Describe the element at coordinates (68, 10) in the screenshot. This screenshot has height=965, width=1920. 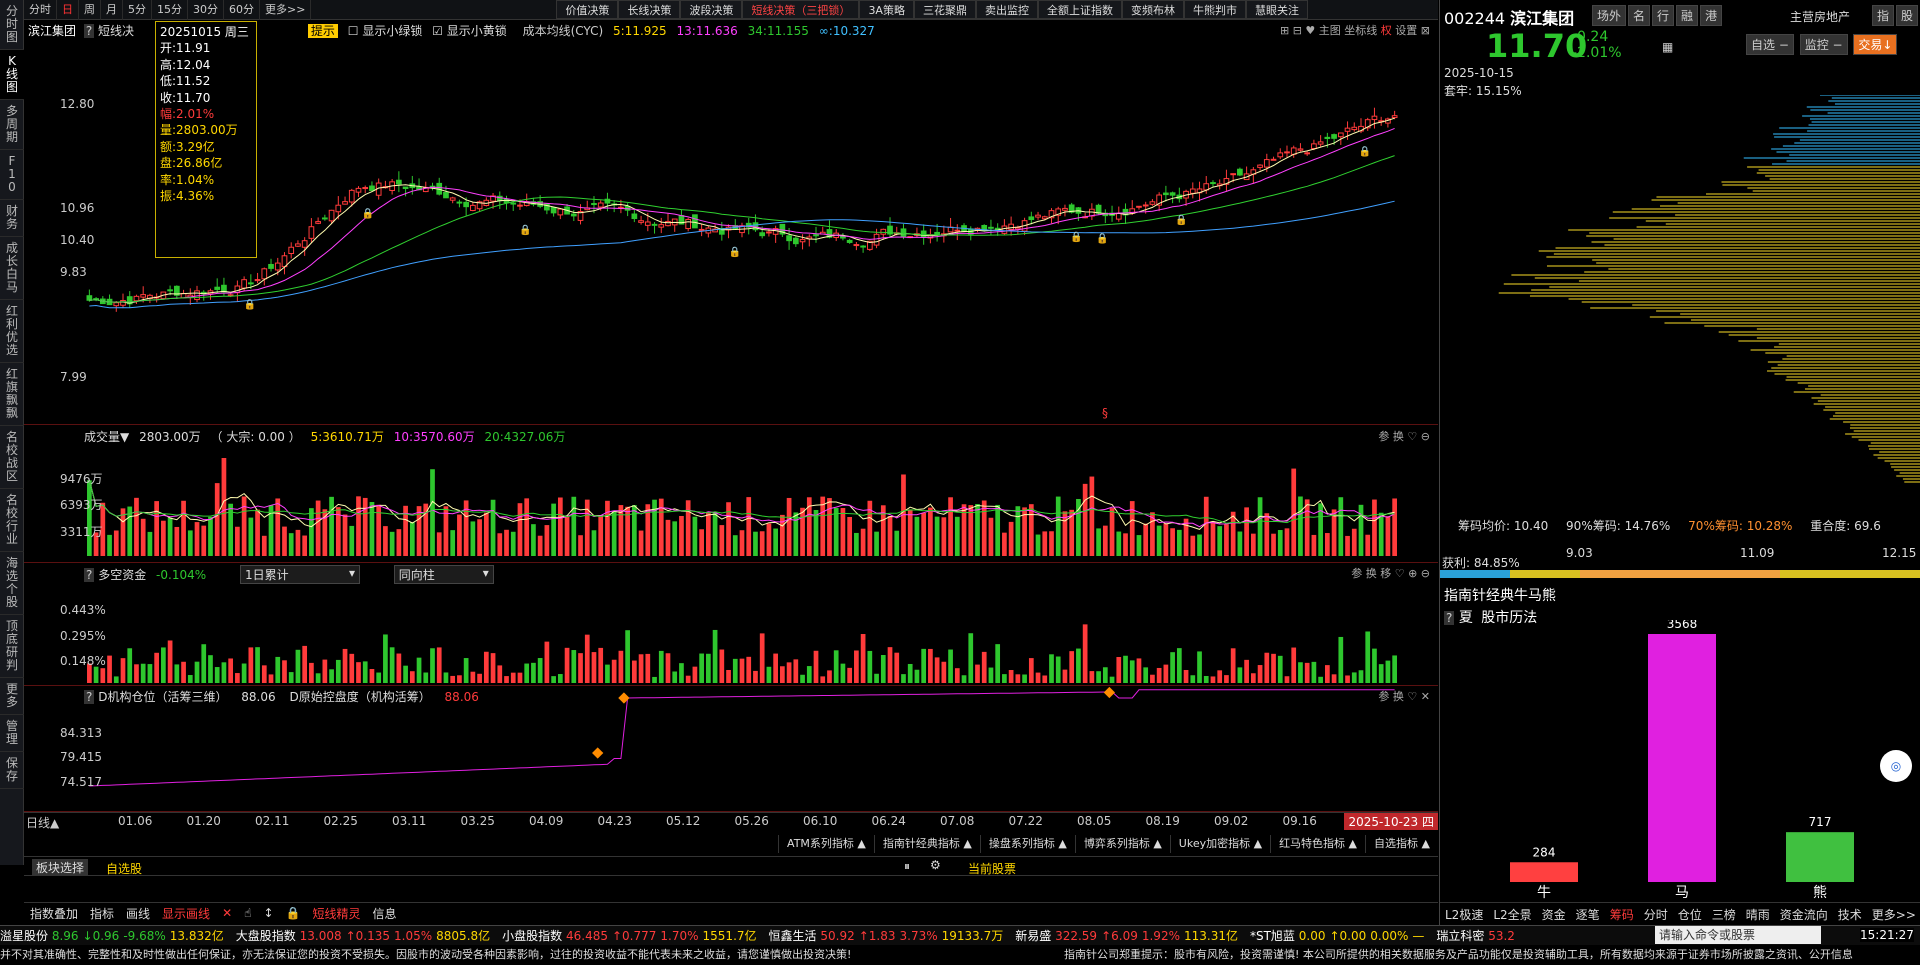
I see `period-tab: 日` at that location.